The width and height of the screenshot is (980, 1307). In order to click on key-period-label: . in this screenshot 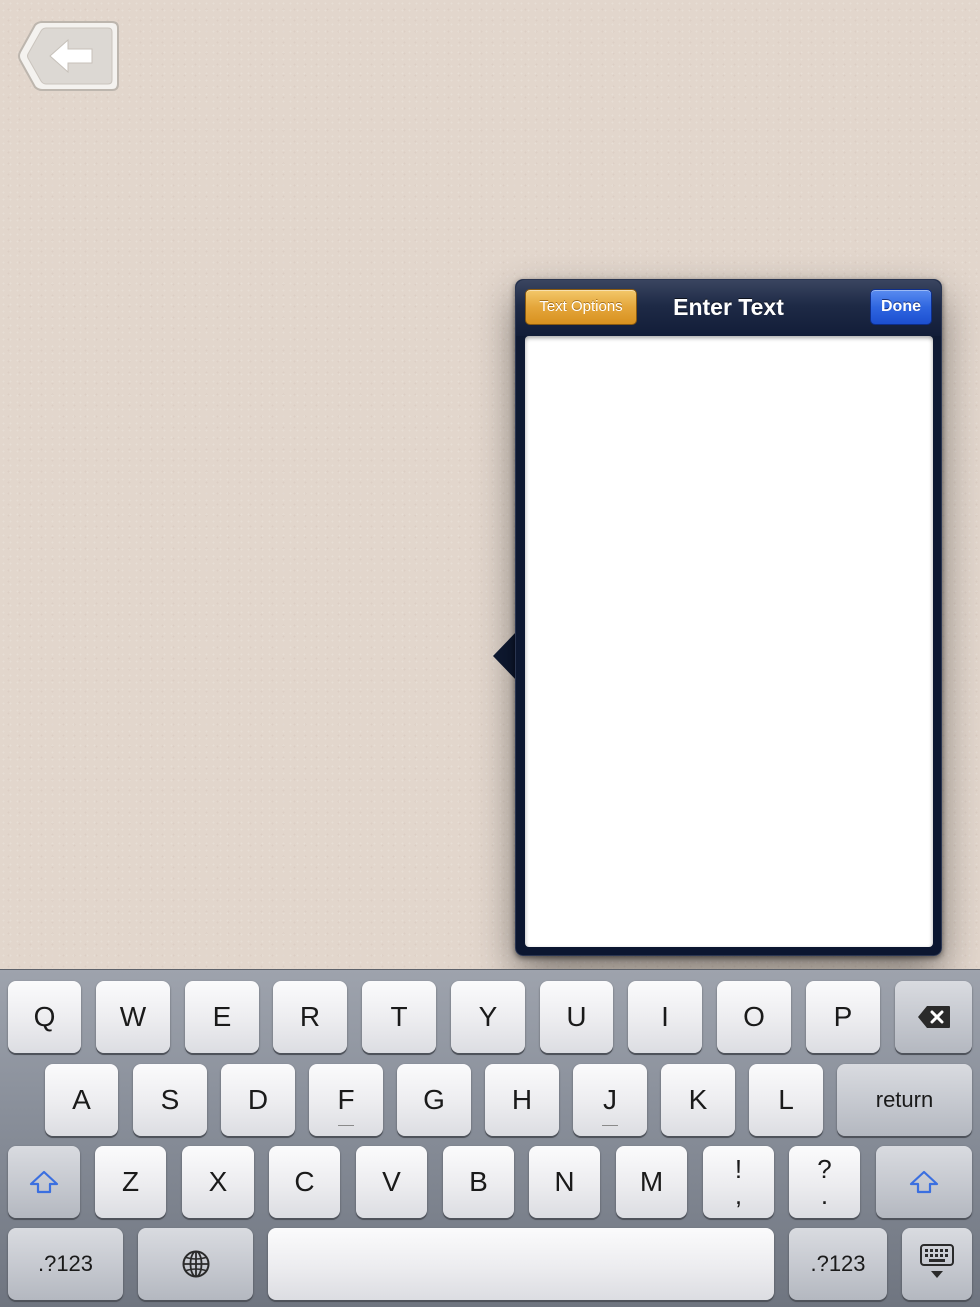, I will do `click(824, 1195)`.